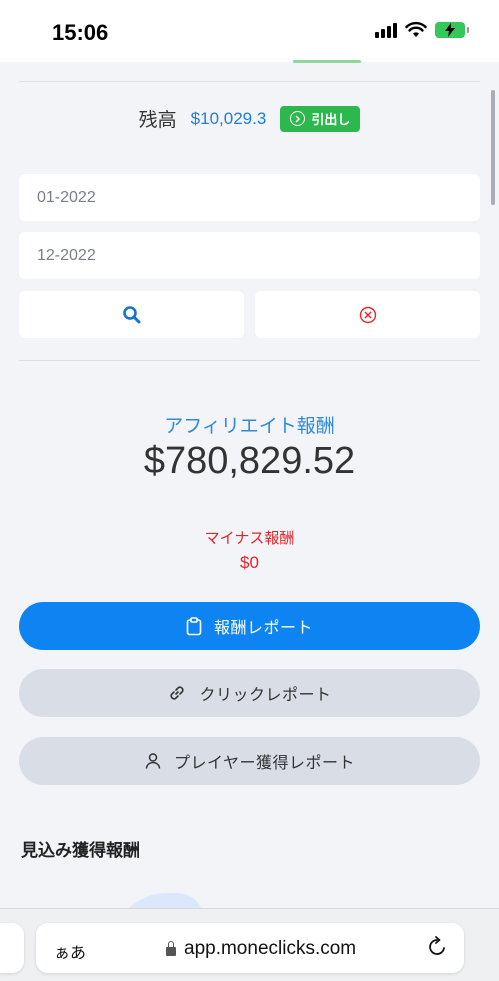 This screenshot has height=981, width=499. What do you see at coordinates (157, 120) in the screenshot?
I see `balance-label: 残高` at bounding box center [157, 120].